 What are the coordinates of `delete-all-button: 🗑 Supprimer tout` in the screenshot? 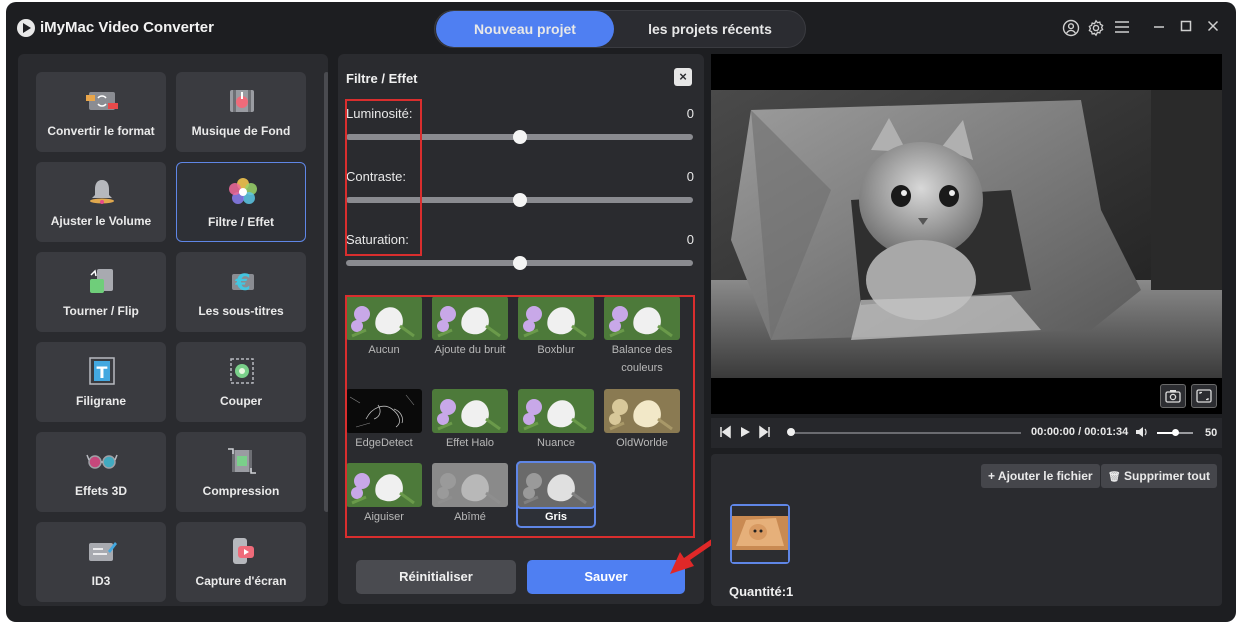 It's located at (1159, 476).